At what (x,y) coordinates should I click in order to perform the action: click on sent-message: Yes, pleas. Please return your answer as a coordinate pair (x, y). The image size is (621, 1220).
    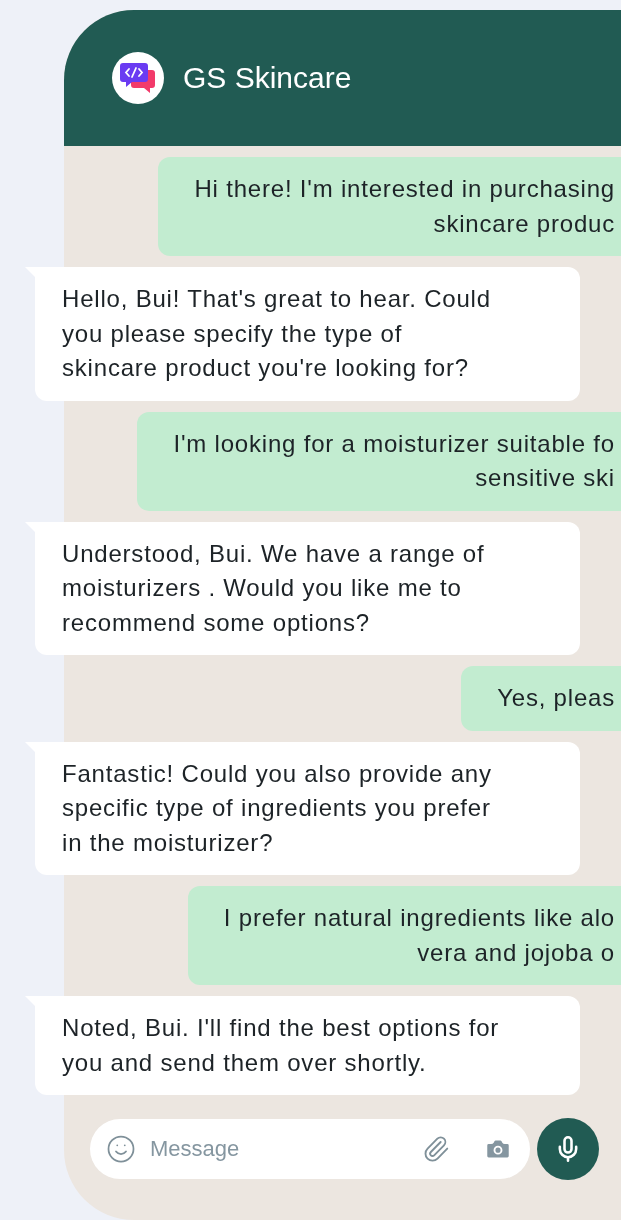
    Looking at the image, I should click on (541, 698).